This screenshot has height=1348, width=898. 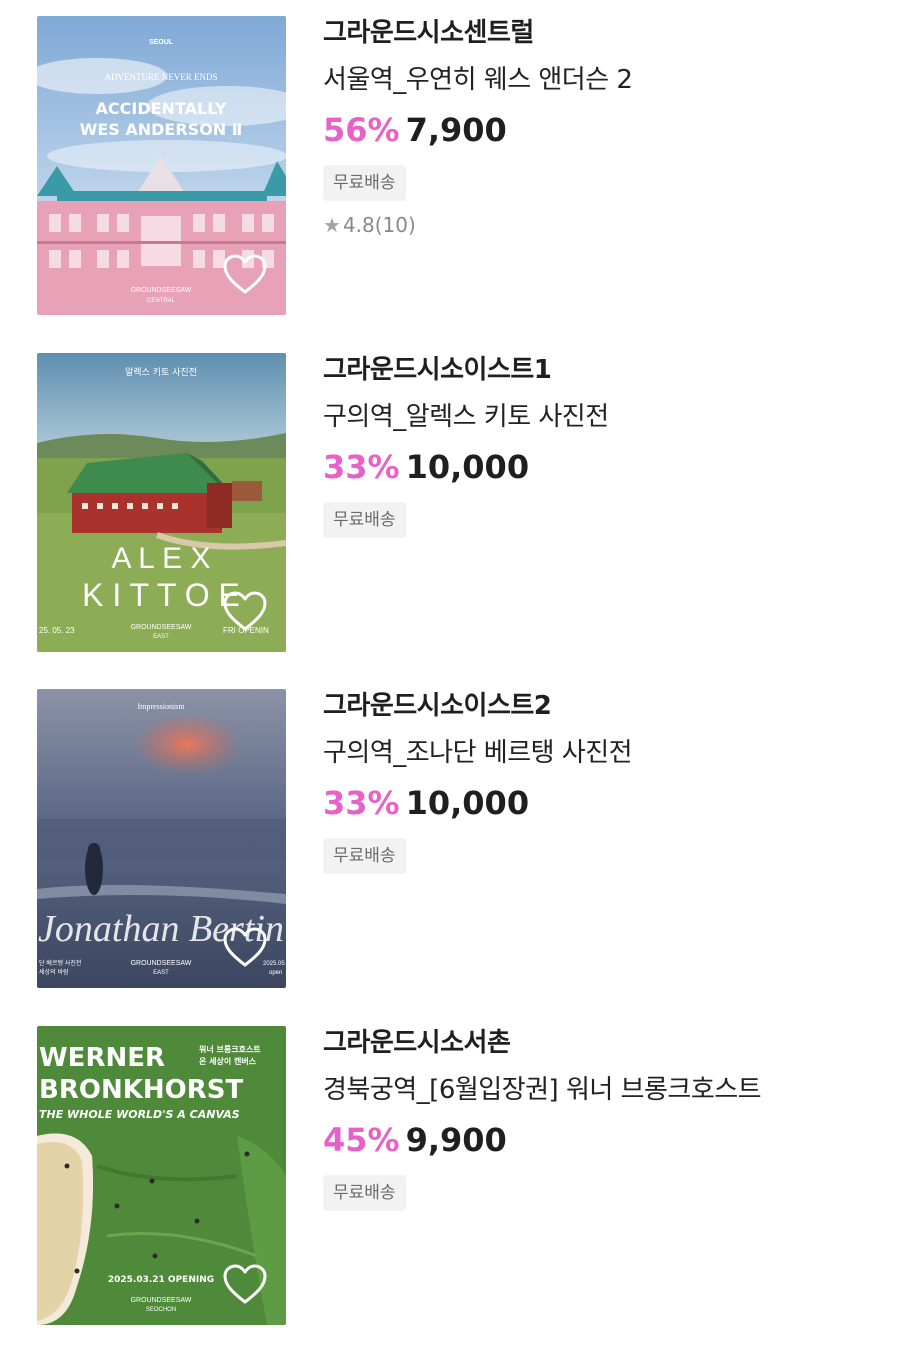 I want to click on poster-subtitle: THE WHOLE WORLD'S A CANVAS, so click(x=139, y=1114).